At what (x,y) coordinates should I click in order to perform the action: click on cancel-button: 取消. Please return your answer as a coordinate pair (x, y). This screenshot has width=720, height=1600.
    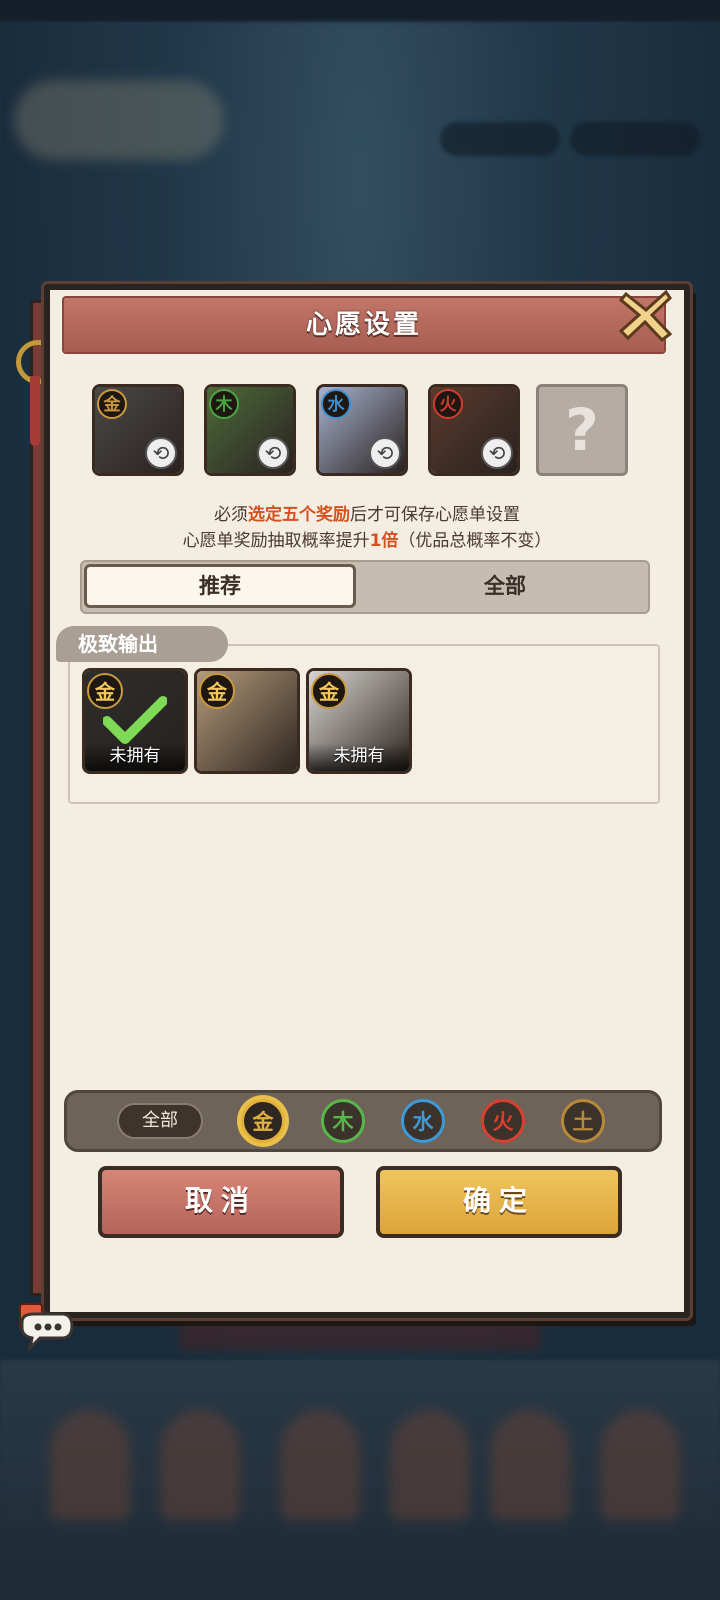
    Looking at the image, I should click on (221, 1202).